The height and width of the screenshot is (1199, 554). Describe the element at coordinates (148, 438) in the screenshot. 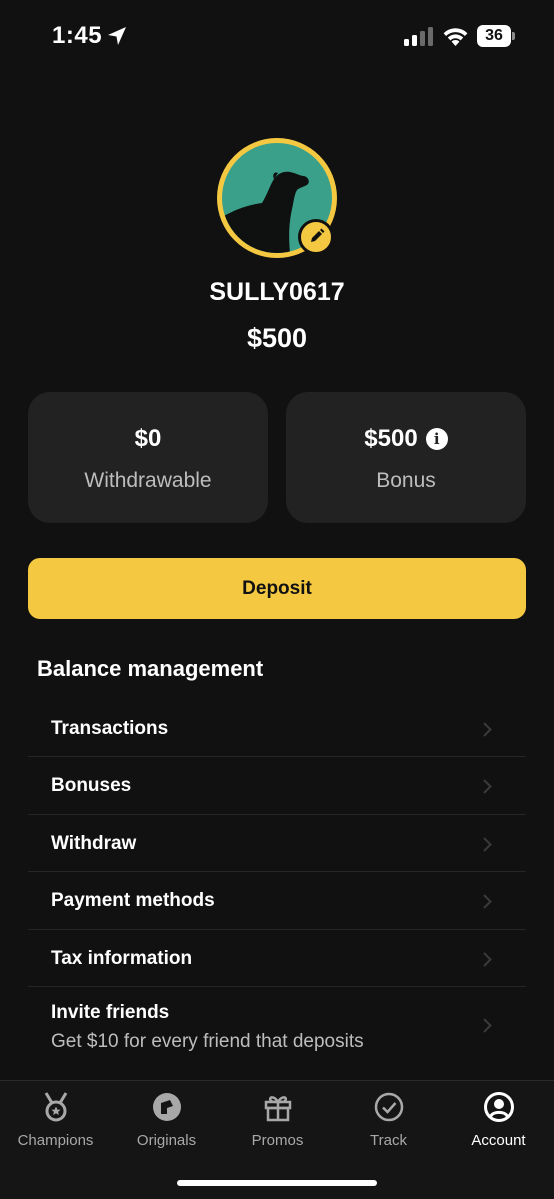

I see `withdrawable-amount: $0` at that location.